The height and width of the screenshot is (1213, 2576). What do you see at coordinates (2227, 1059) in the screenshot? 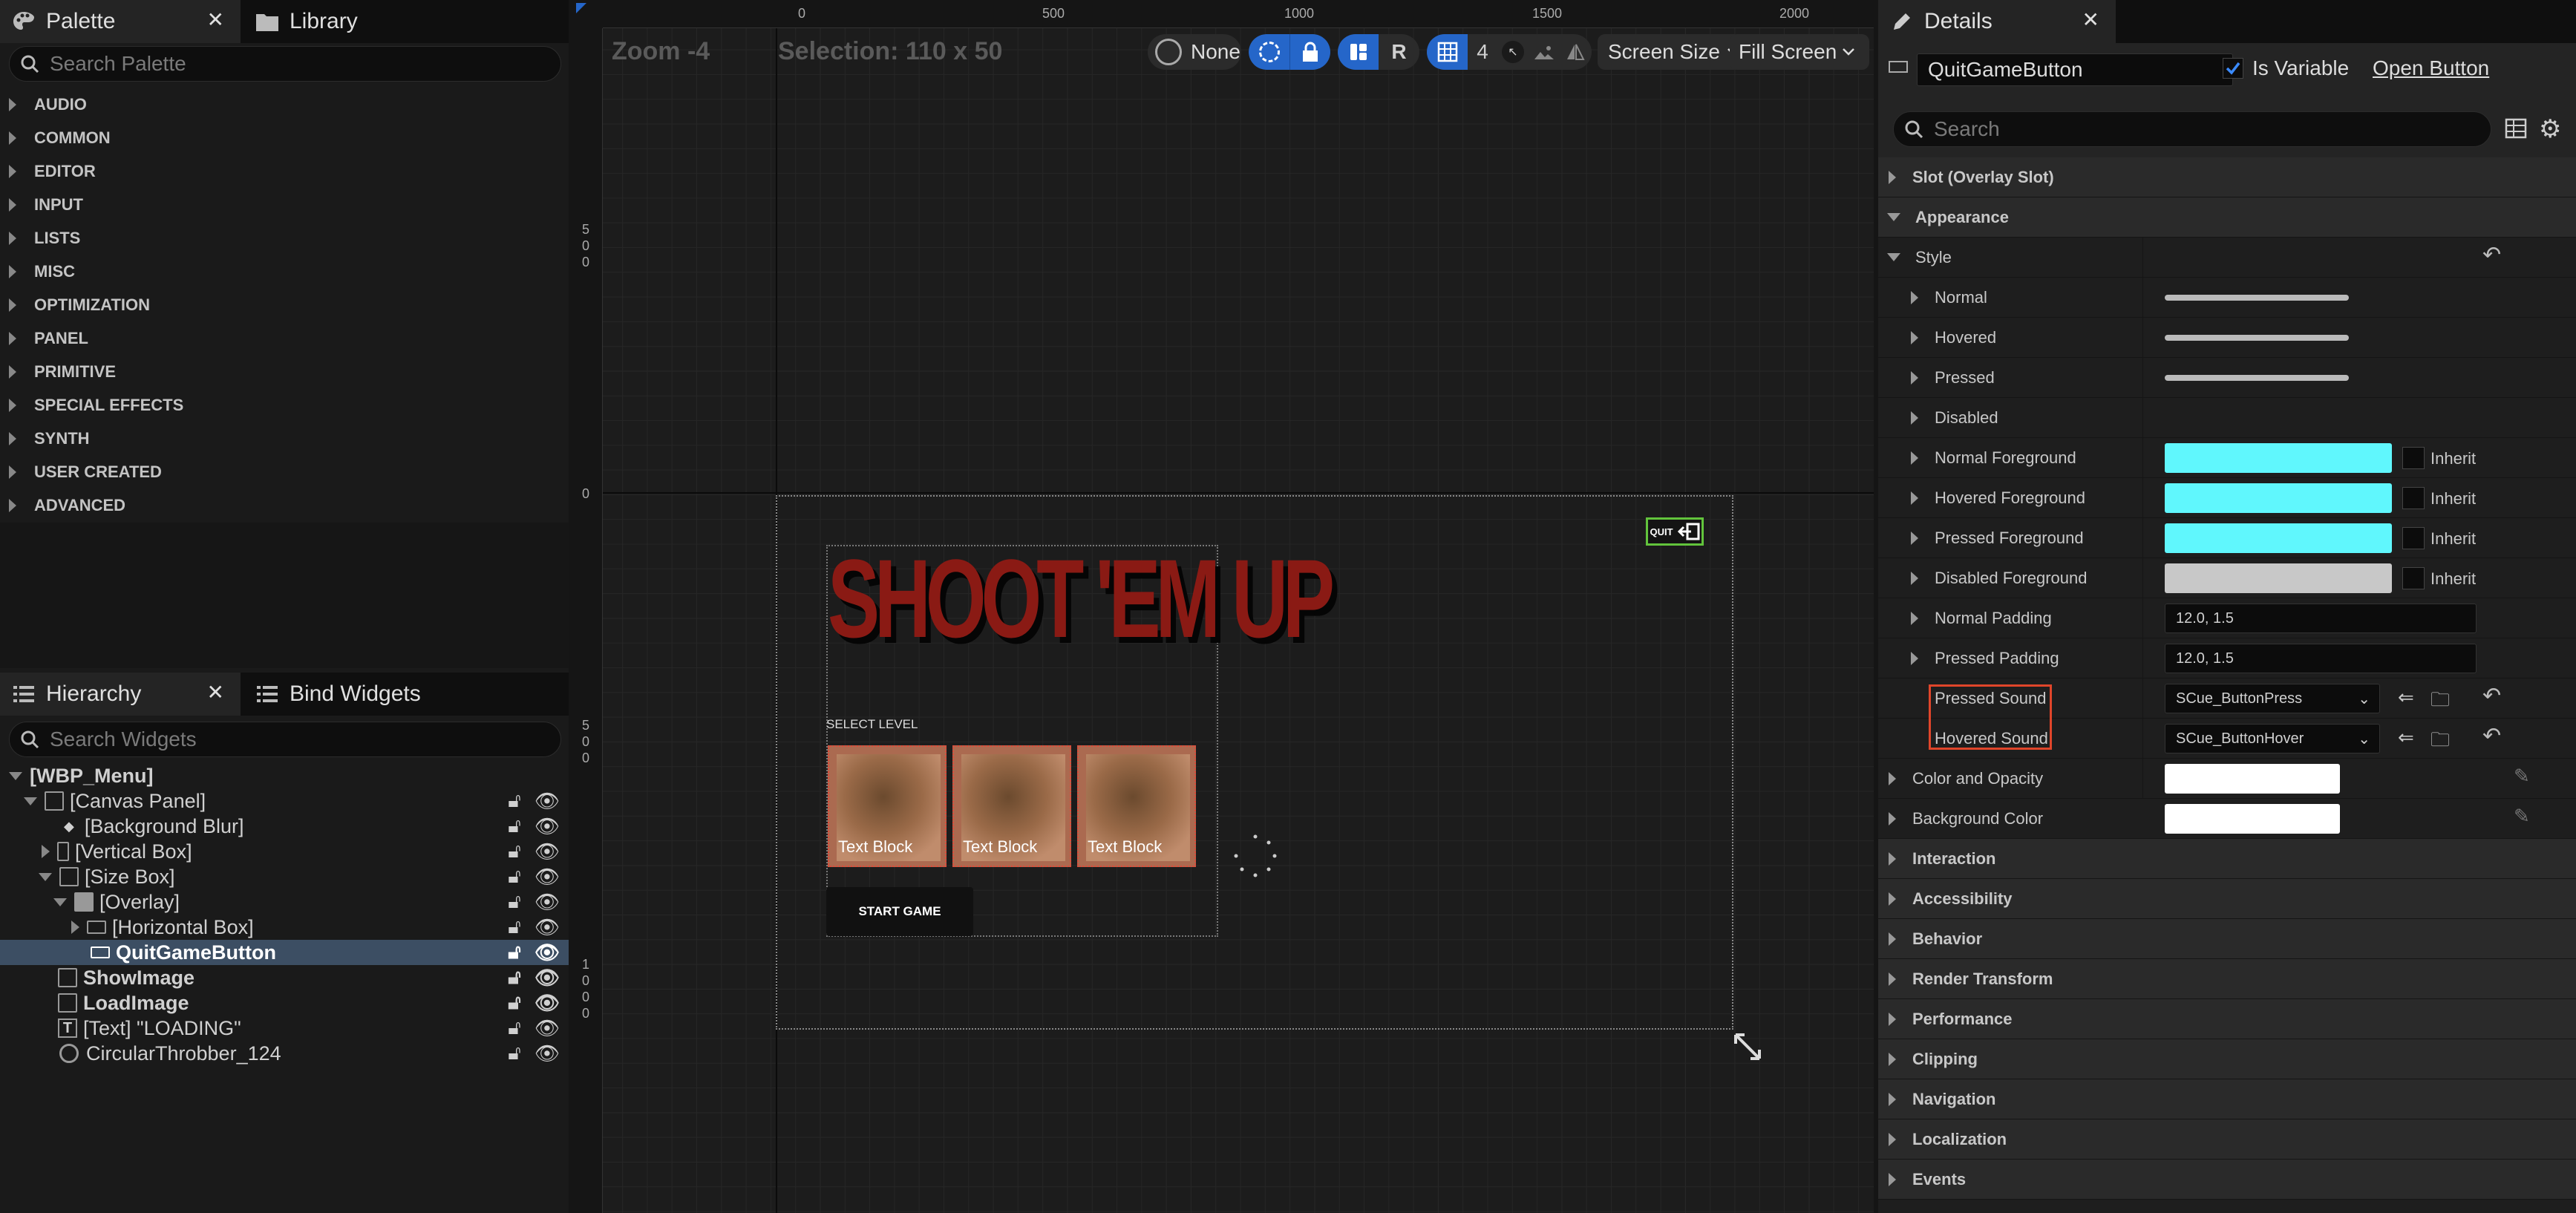
I see `section-clipping: Clipping` at bounding box center [2227, 1059].